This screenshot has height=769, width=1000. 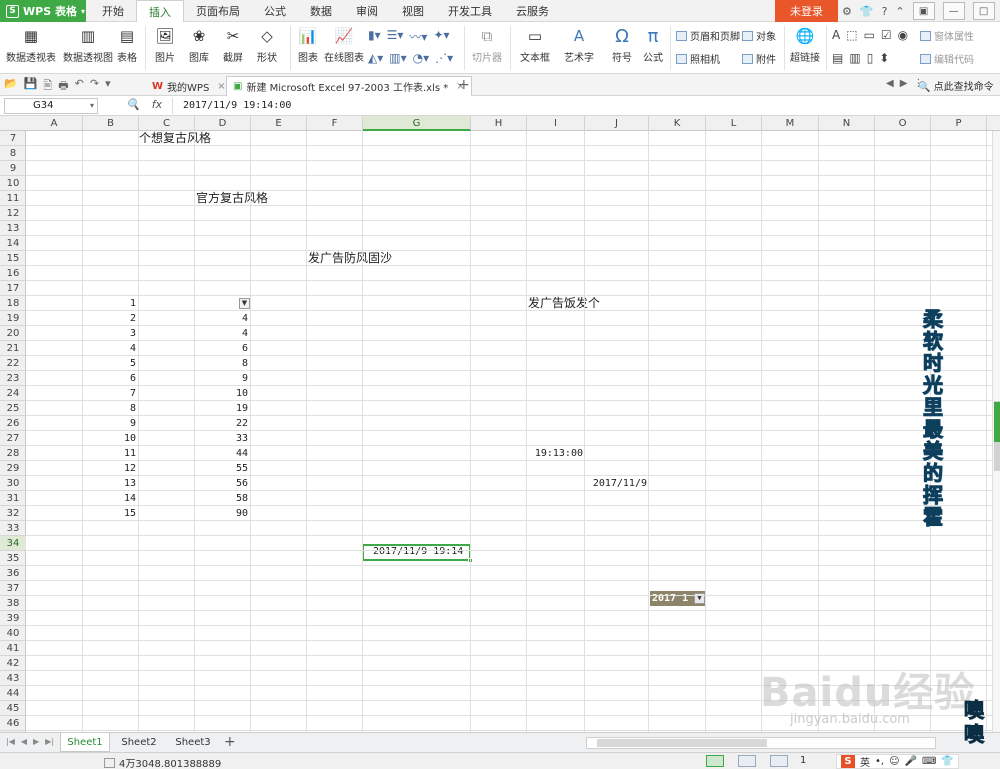 What do you see at coordinates (13, 258) in the screenshot?
I see `row-header-15: 15` at bounding box center [13, 258].